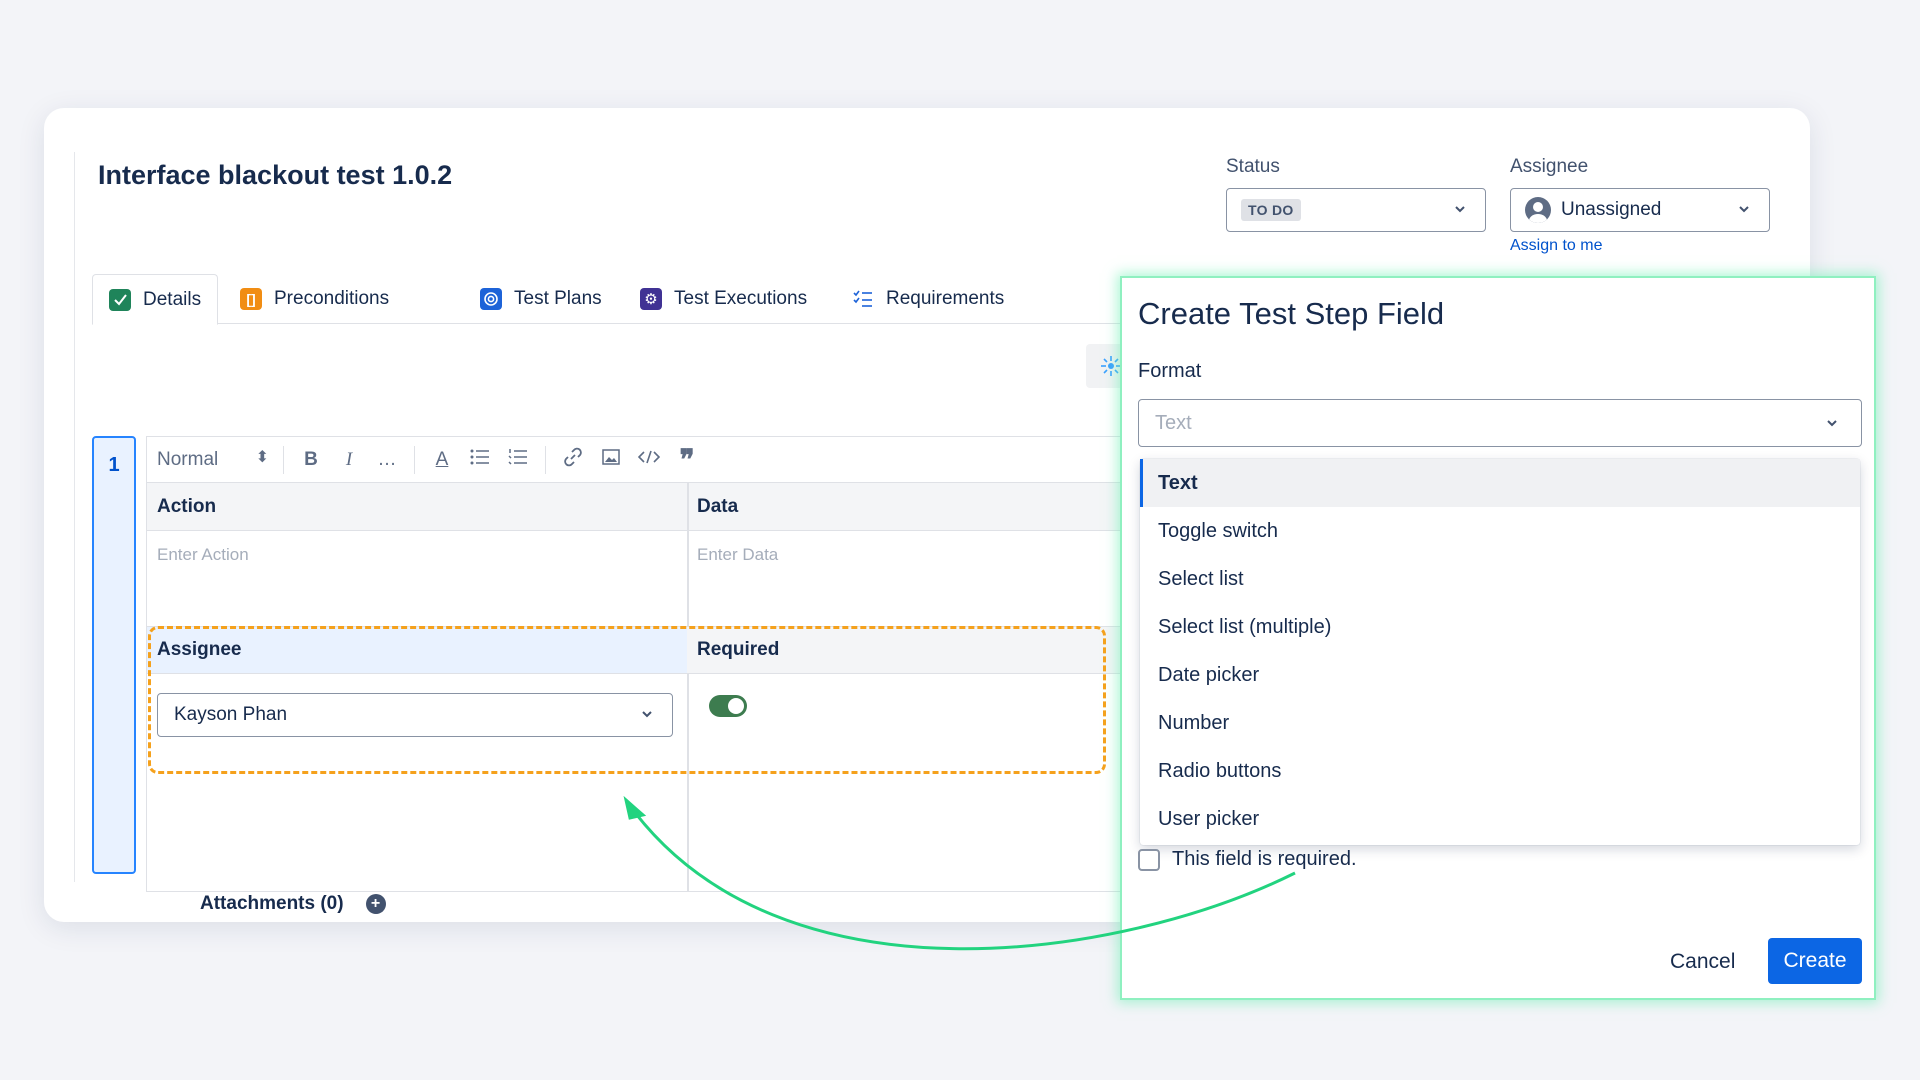 This screenshot has width=1920, height=1080. Describe the element at coordinates (480, 460) in the screenshot. I see `bullet-list-icon` at that location.